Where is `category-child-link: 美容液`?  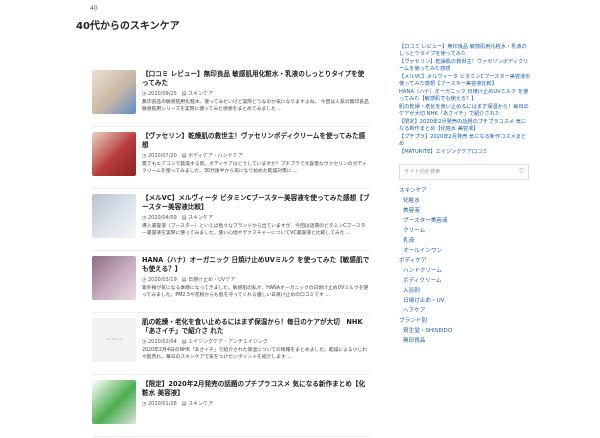
category-child-link: 美容液 is located at coordinates (465, 211).